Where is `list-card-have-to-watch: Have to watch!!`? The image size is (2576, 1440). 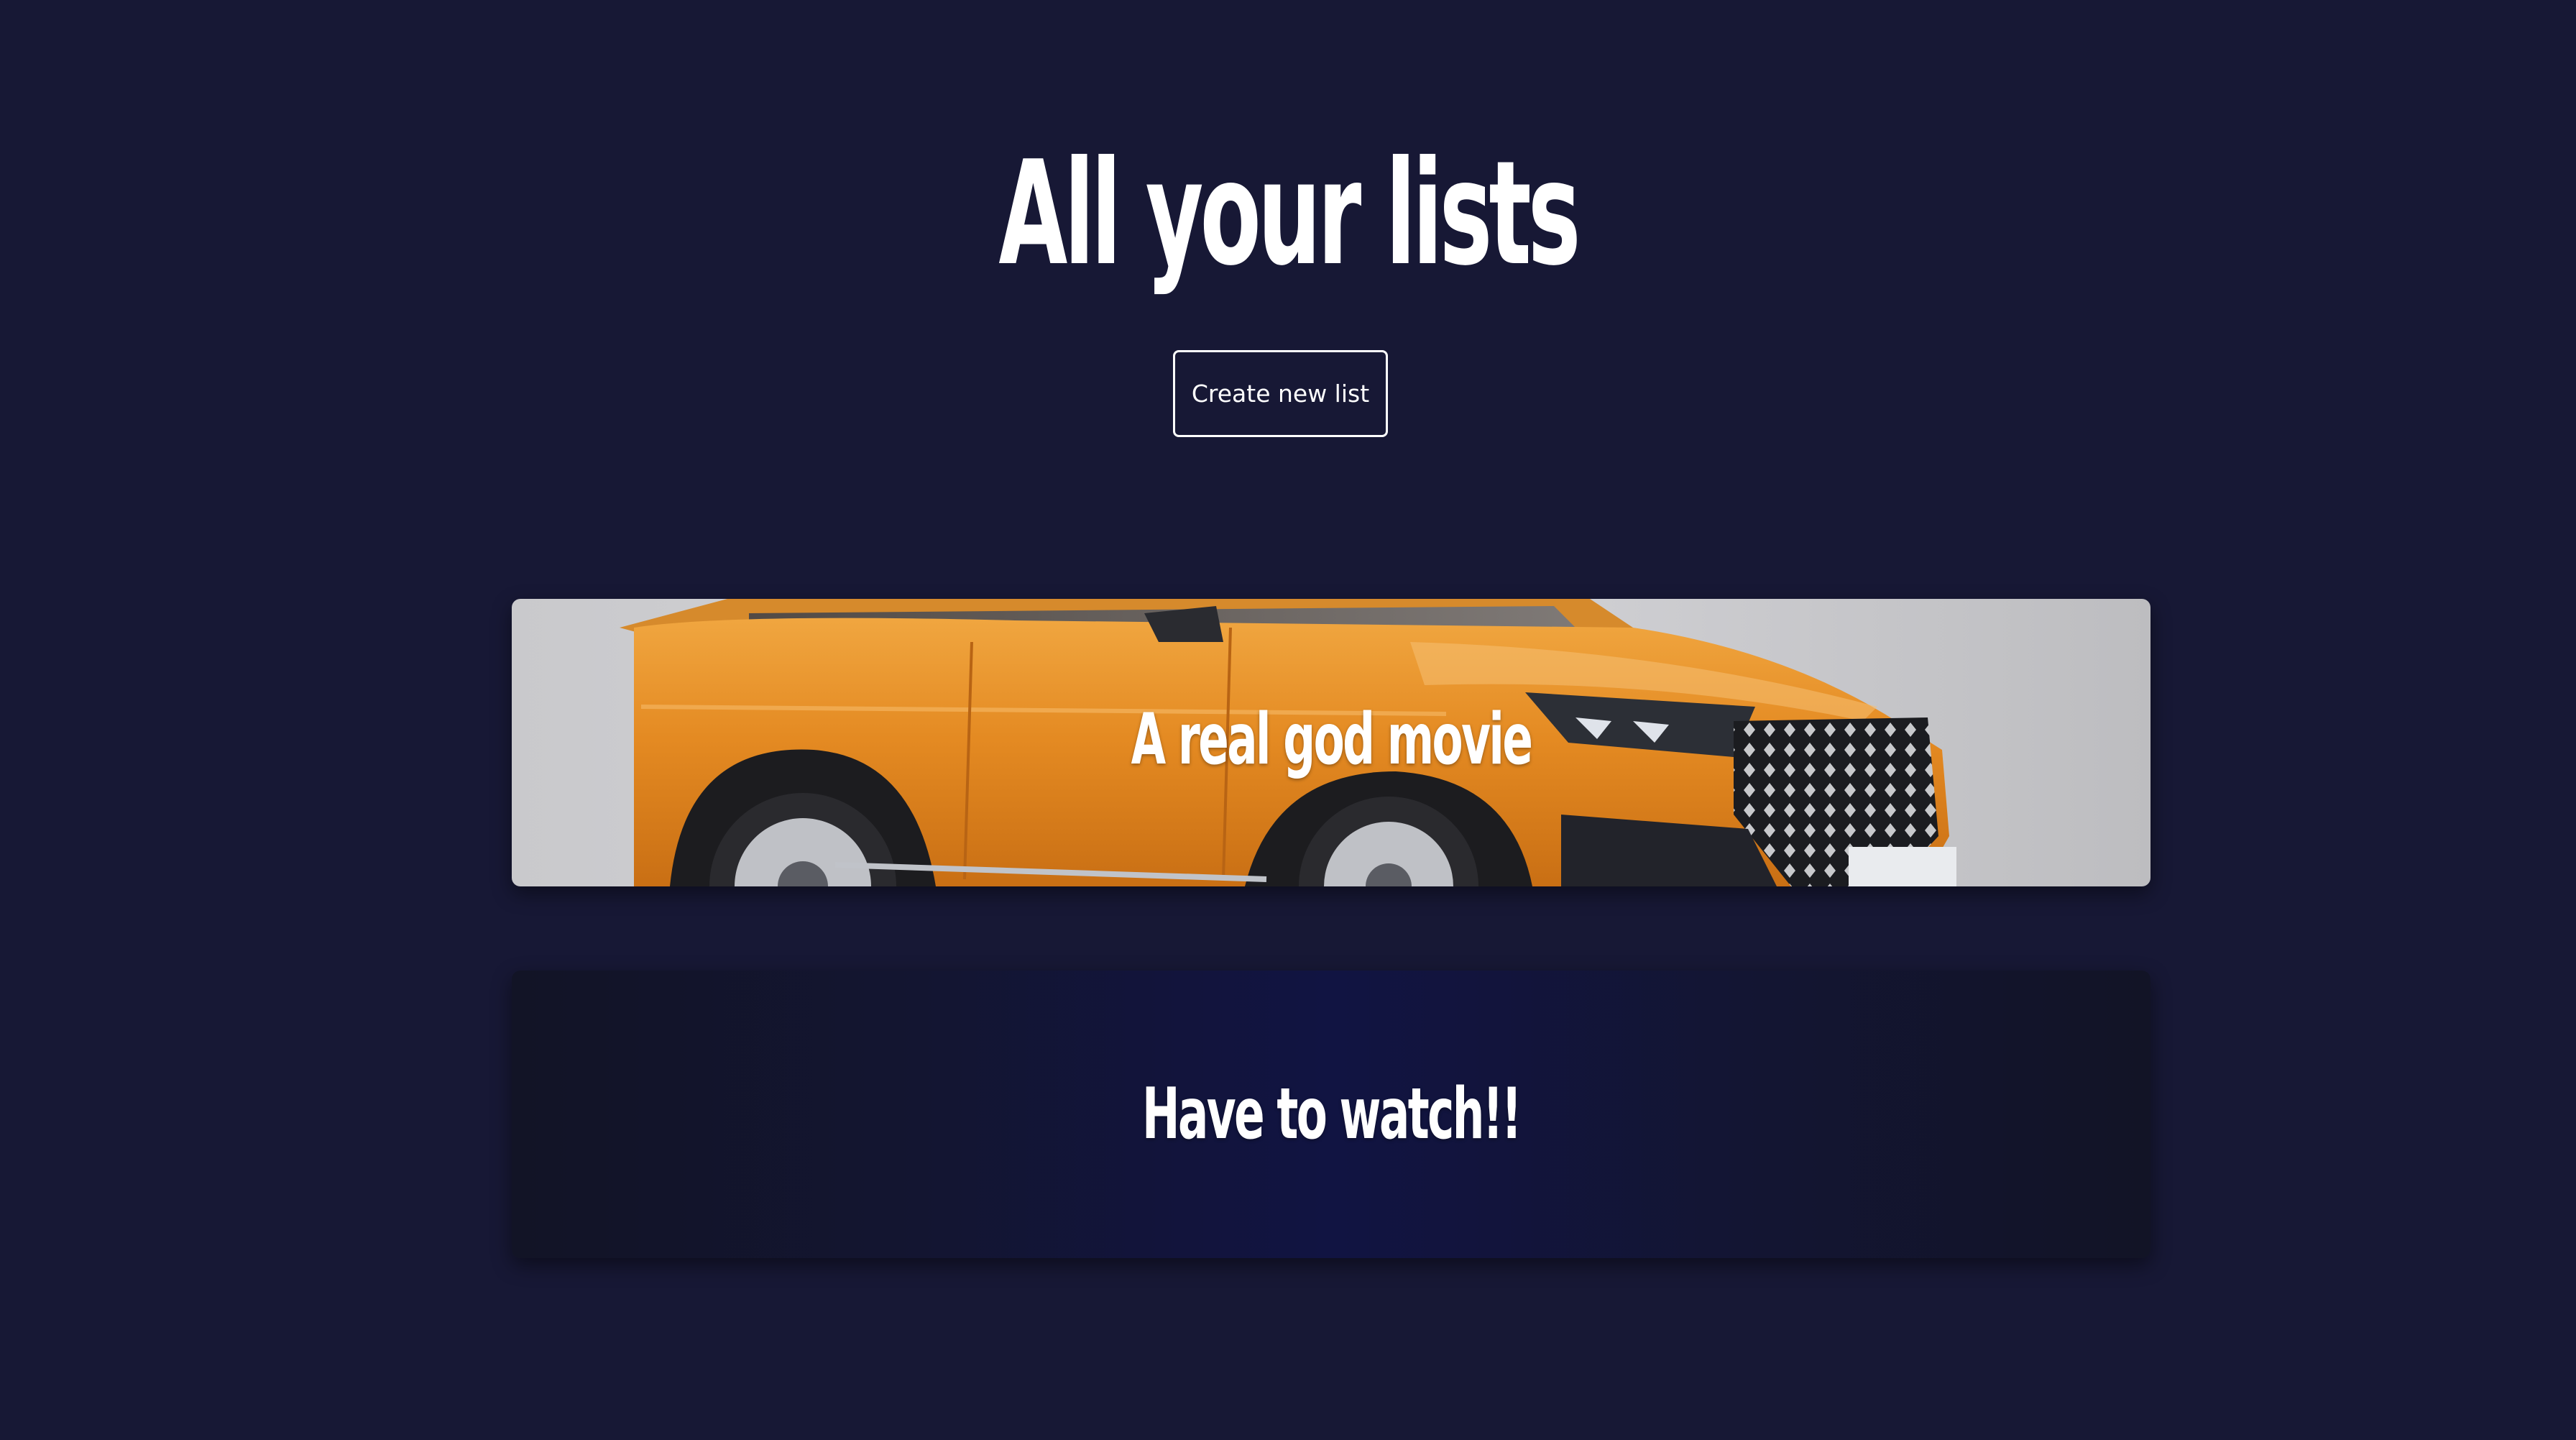
list-card-have-to-watch: Have to watch!! is located at coordinates (1331, 1115).